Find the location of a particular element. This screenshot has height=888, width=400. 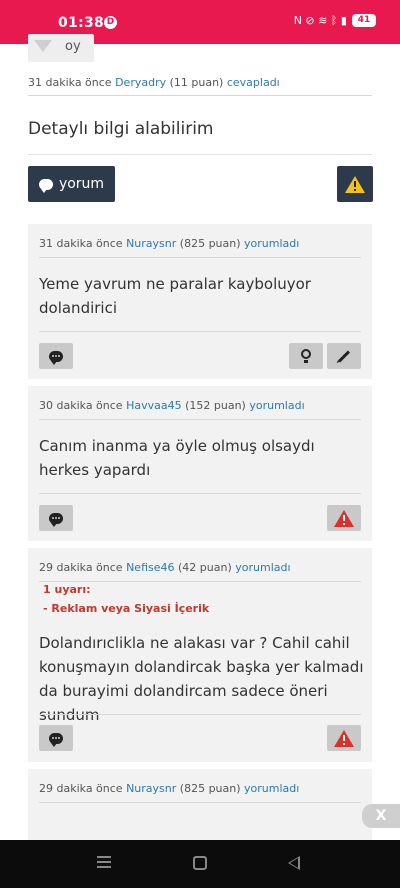

battery-icon: 41 is located at coordinates (364, 20).